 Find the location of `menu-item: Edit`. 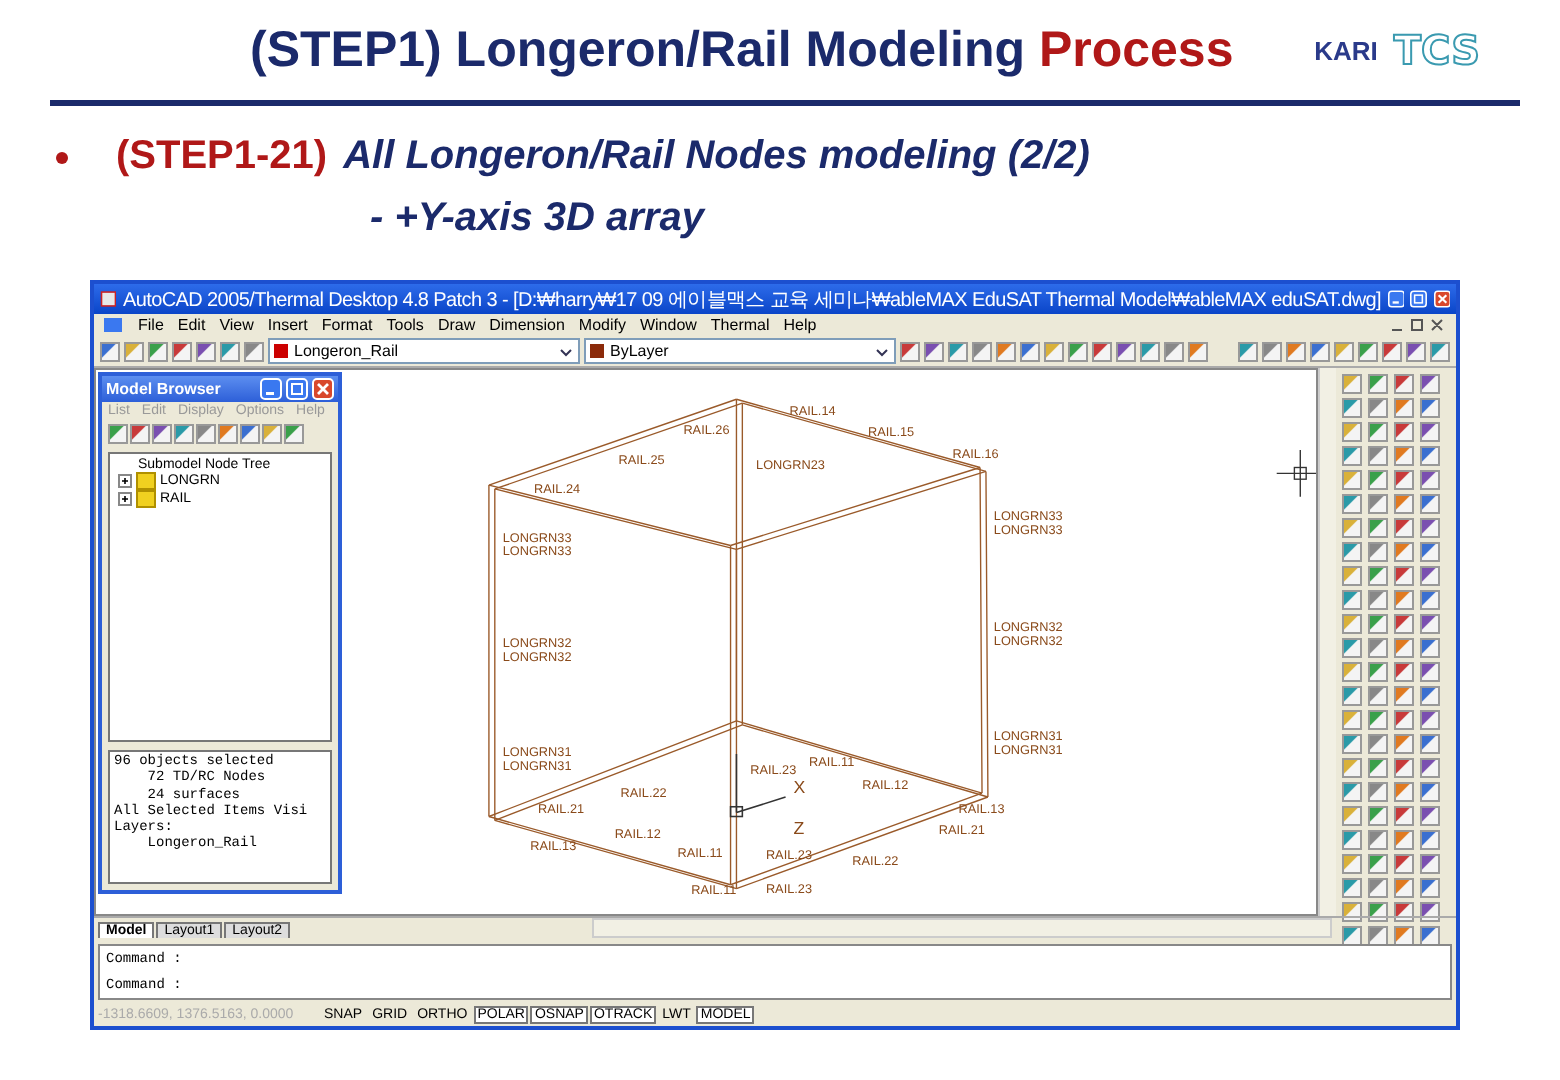

menu-item: Edit is located at coordinates (191, 325).